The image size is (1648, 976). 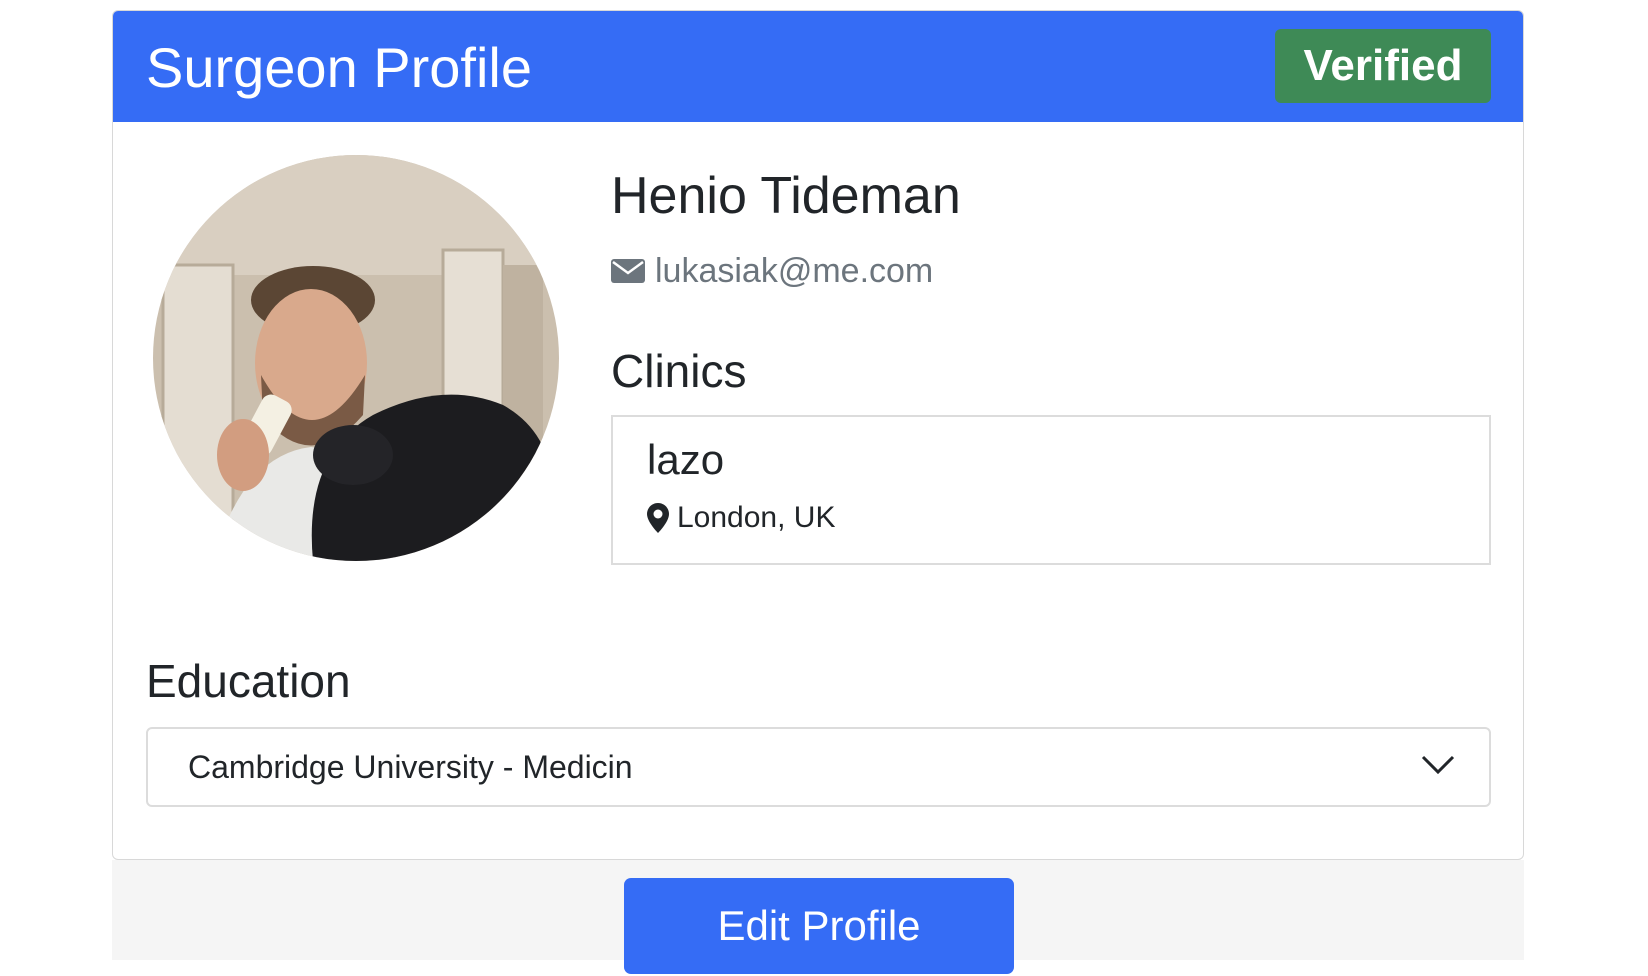 What do you see at coordinates (818, 66) in the screenshot?
I see `card-header: Surgeon Profile Verified` at bounding box center [818, 66].